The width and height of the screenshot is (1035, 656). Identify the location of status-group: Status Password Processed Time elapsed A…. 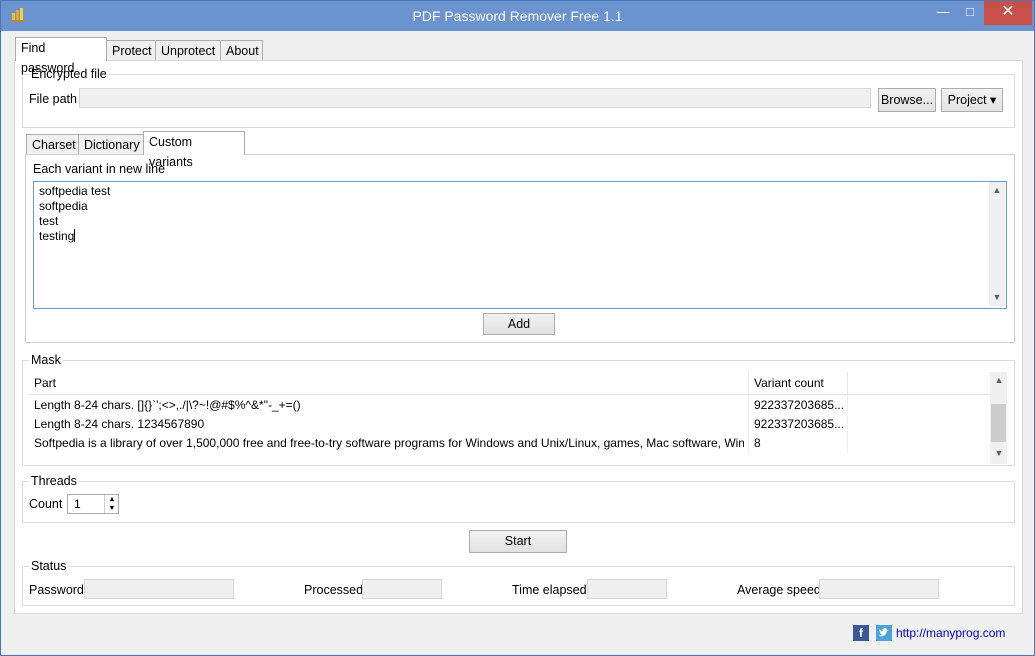
(518, 582).